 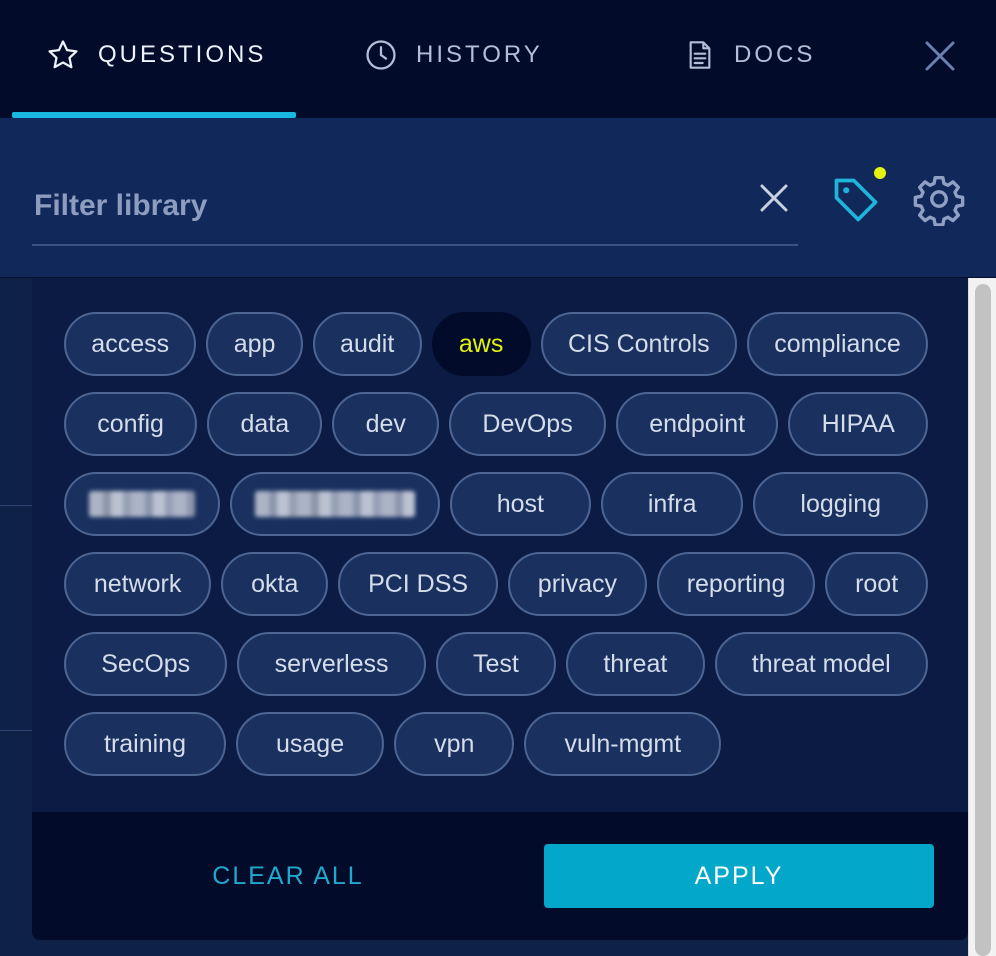 I want to click on tag-chip: app, so click(x=254, y=344).